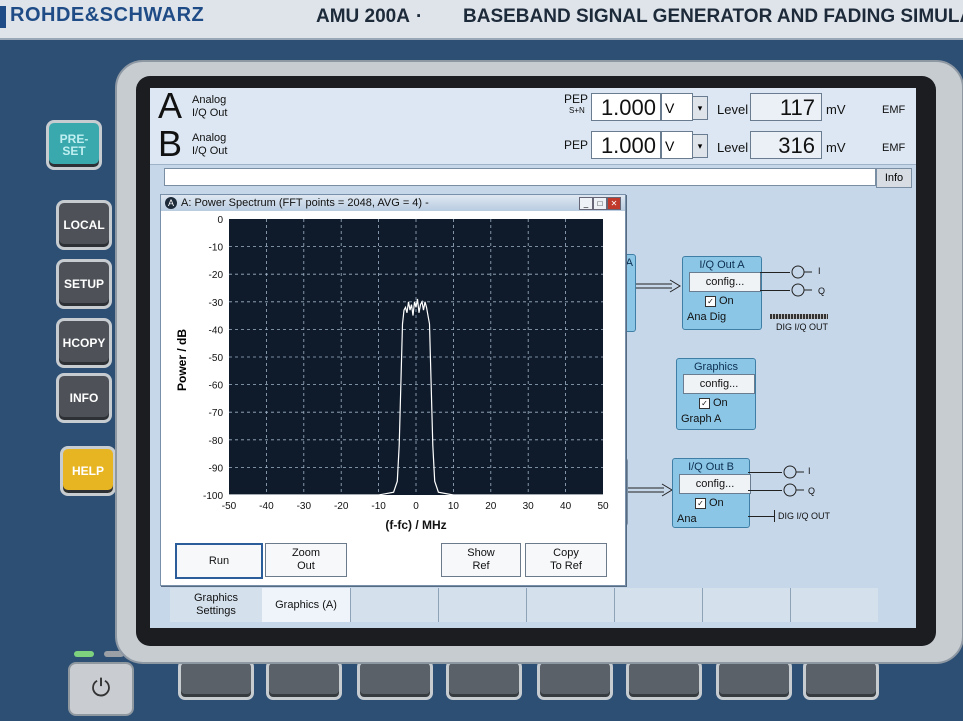 The height and width of the screenshot is (721, 963). Describe the element at coordinates (213, 496) in the screenshot. I see `y-tick-label: -100` at that location.